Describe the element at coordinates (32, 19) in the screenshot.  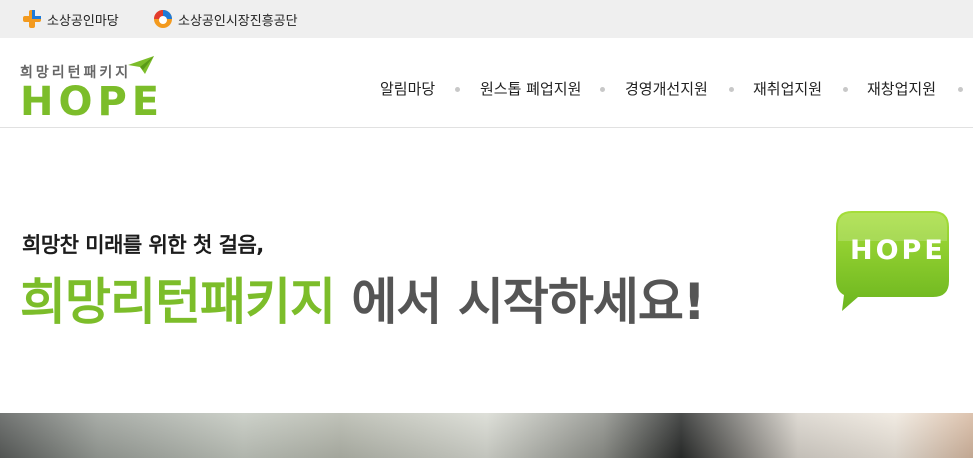
I see `plus-logo-icon` at that location.